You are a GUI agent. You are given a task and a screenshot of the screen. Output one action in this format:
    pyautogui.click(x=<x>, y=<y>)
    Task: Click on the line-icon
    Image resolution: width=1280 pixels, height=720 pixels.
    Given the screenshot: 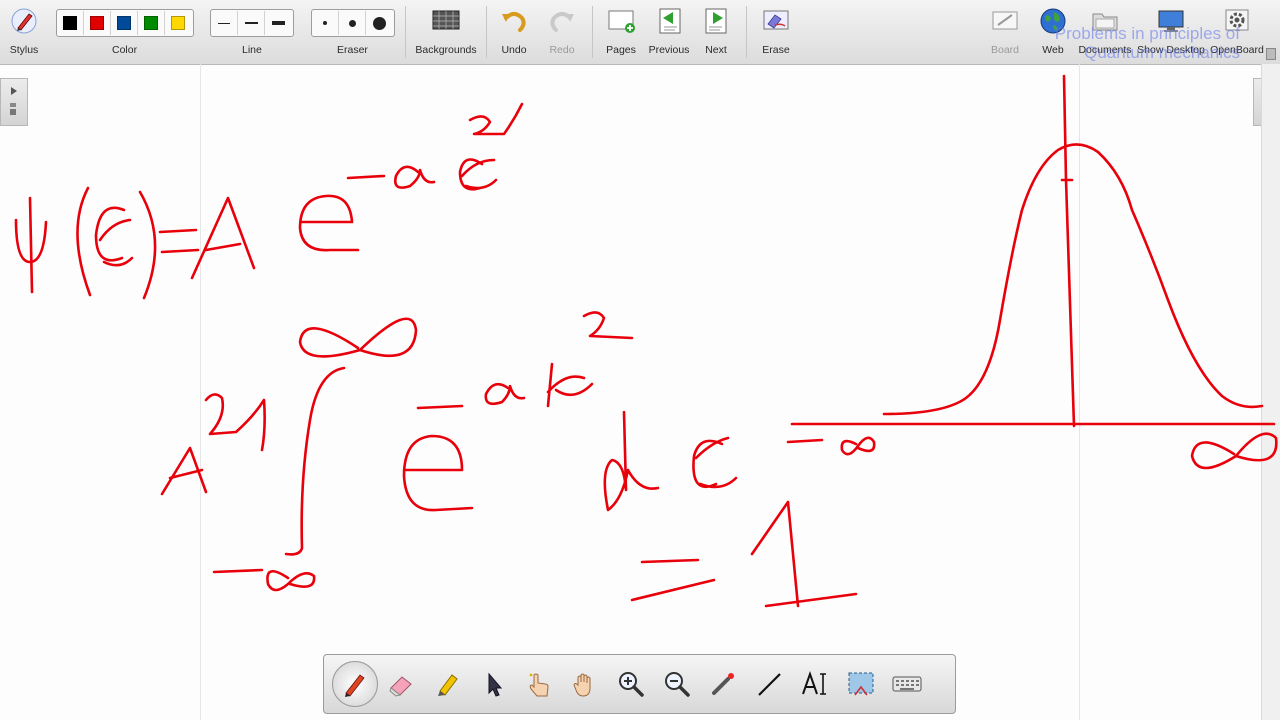 What is the action you would take?
    pyautogui.click(x=769, y=684)
    